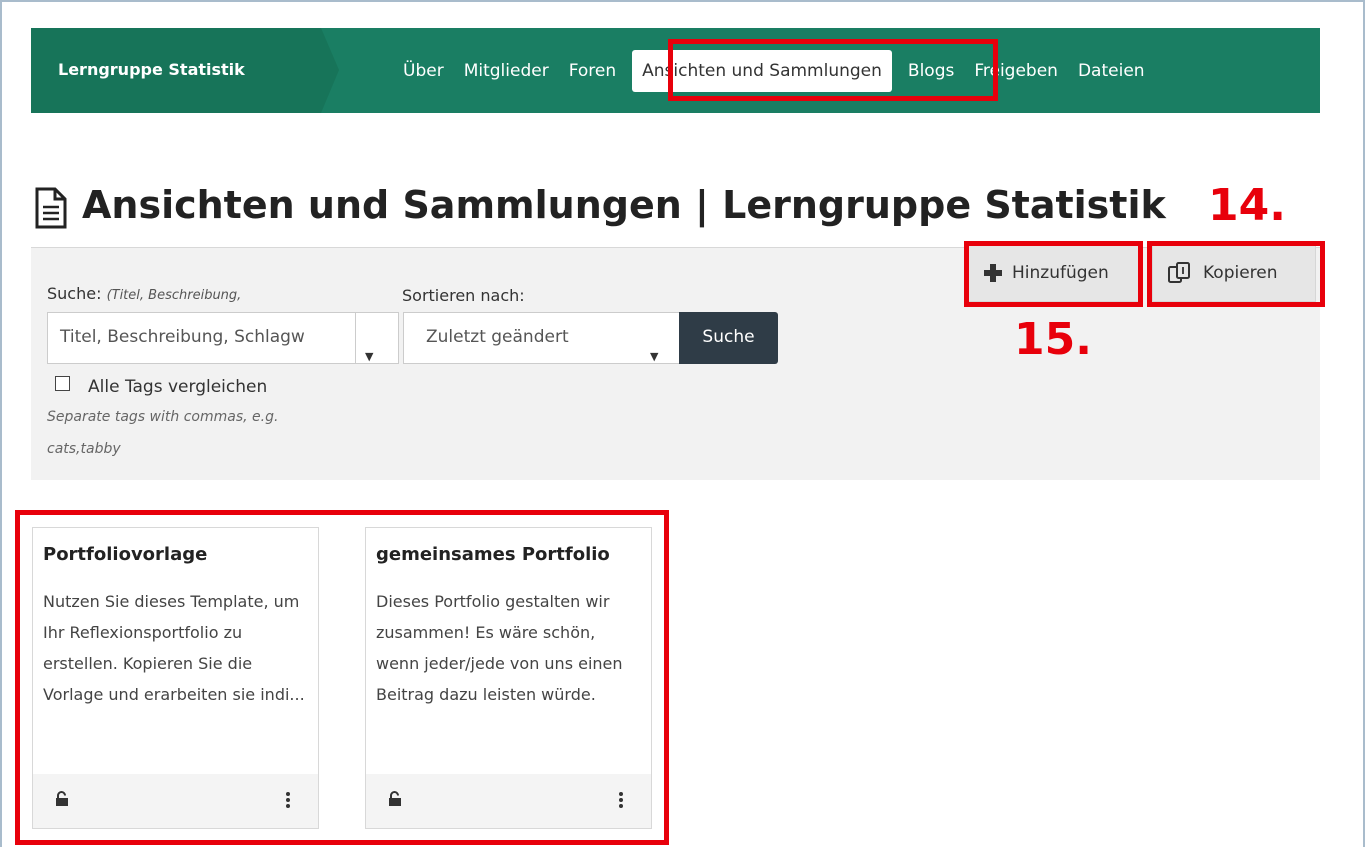 The width and height of the screenshot is (1365, 847). I want to click on search-label: Suche: (Titel, Beschreibung,, so click(144, 293).